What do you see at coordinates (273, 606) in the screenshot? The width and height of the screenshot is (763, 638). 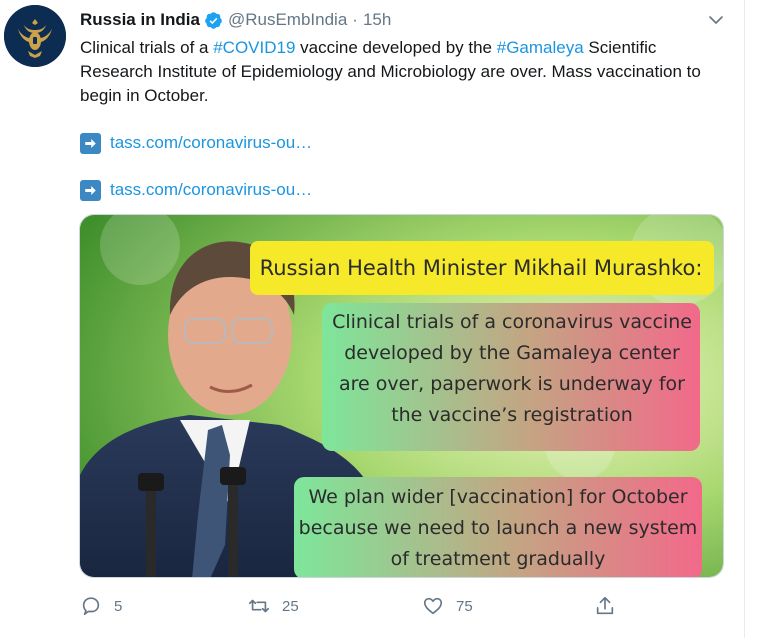 I see `retweet-button: 25` at bounding box center [273, 606].